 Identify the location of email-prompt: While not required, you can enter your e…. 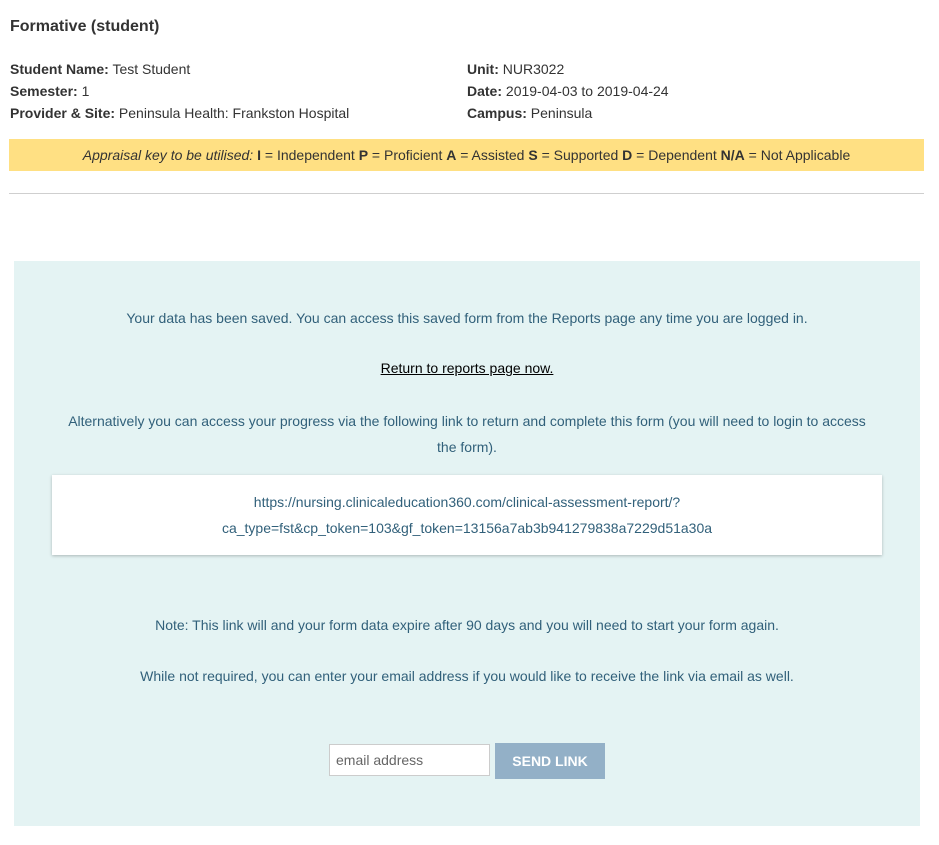
(467, 676).